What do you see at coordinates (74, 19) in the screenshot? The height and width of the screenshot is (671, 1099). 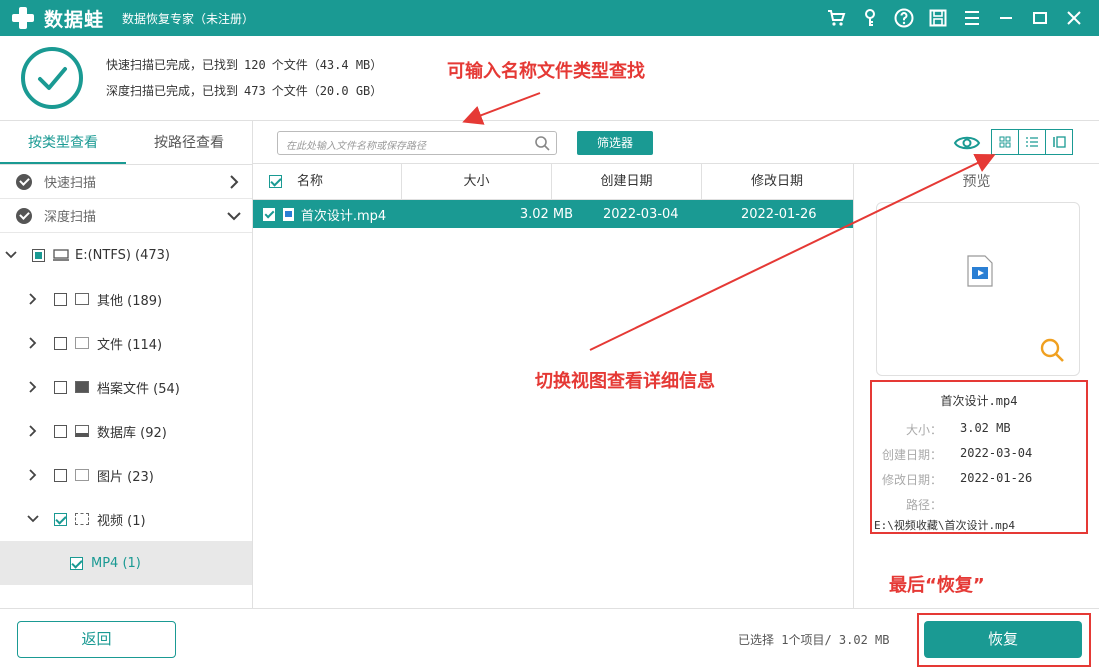 I see `logo-text: 数据蛙` at bounding box center [74, 19].